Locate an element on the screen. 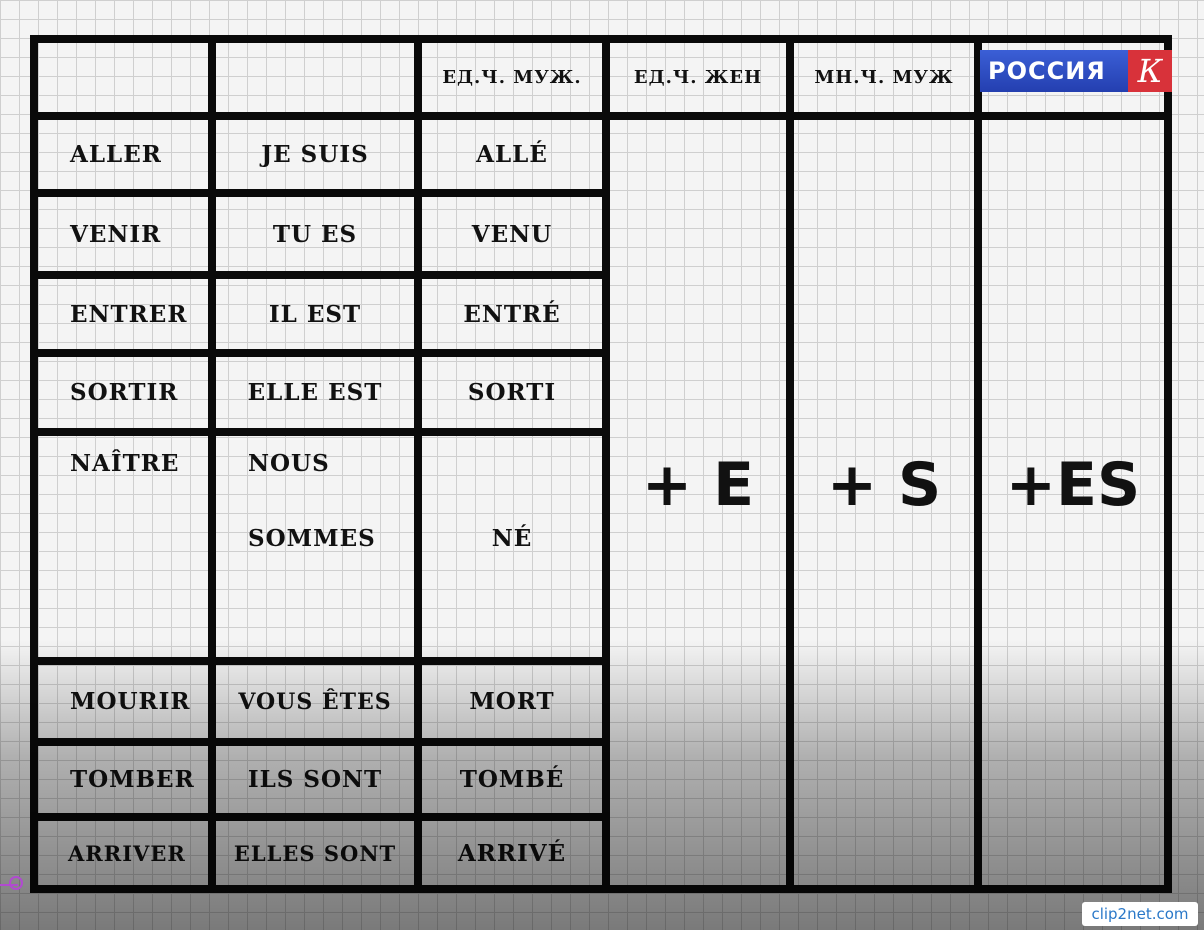 Image resolution: width=1204 pixels, height=930 pixels. pronoun-cell: ELLE EST is located at coordinates (315, 392).